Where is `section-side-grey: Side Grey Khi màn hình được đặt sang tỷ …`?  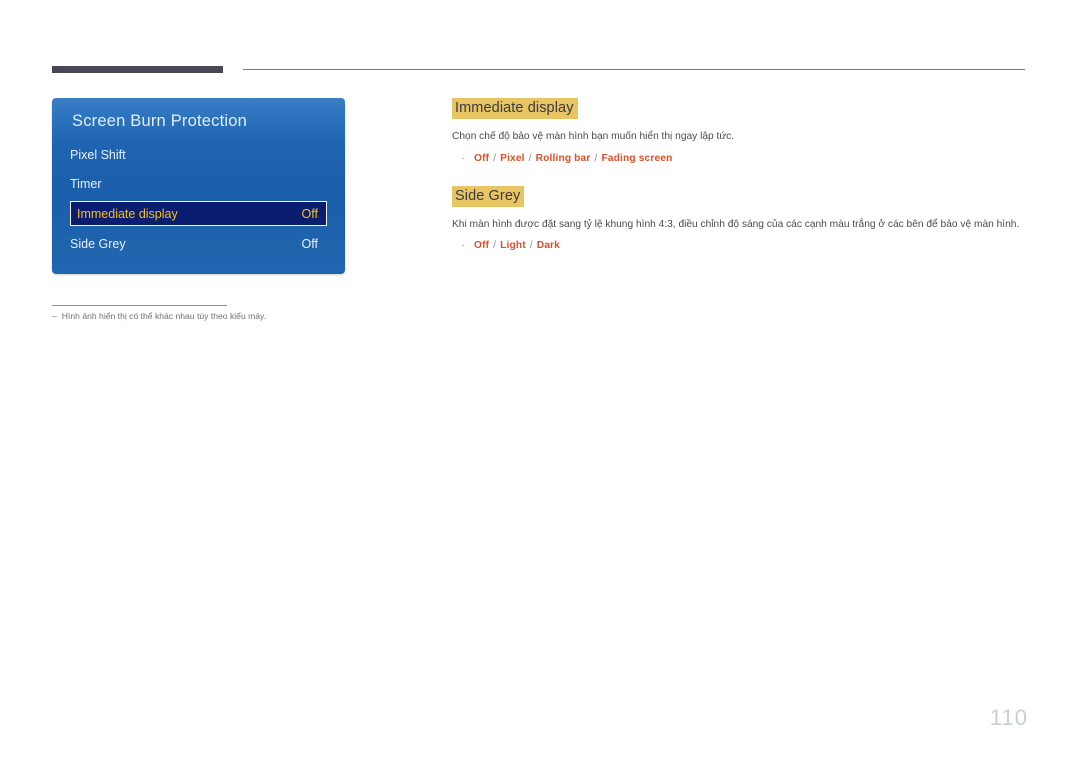
section-side-grey: Side Grey Khi màn hình được đặt sang tỷ … is located at coordinates (741, 219).